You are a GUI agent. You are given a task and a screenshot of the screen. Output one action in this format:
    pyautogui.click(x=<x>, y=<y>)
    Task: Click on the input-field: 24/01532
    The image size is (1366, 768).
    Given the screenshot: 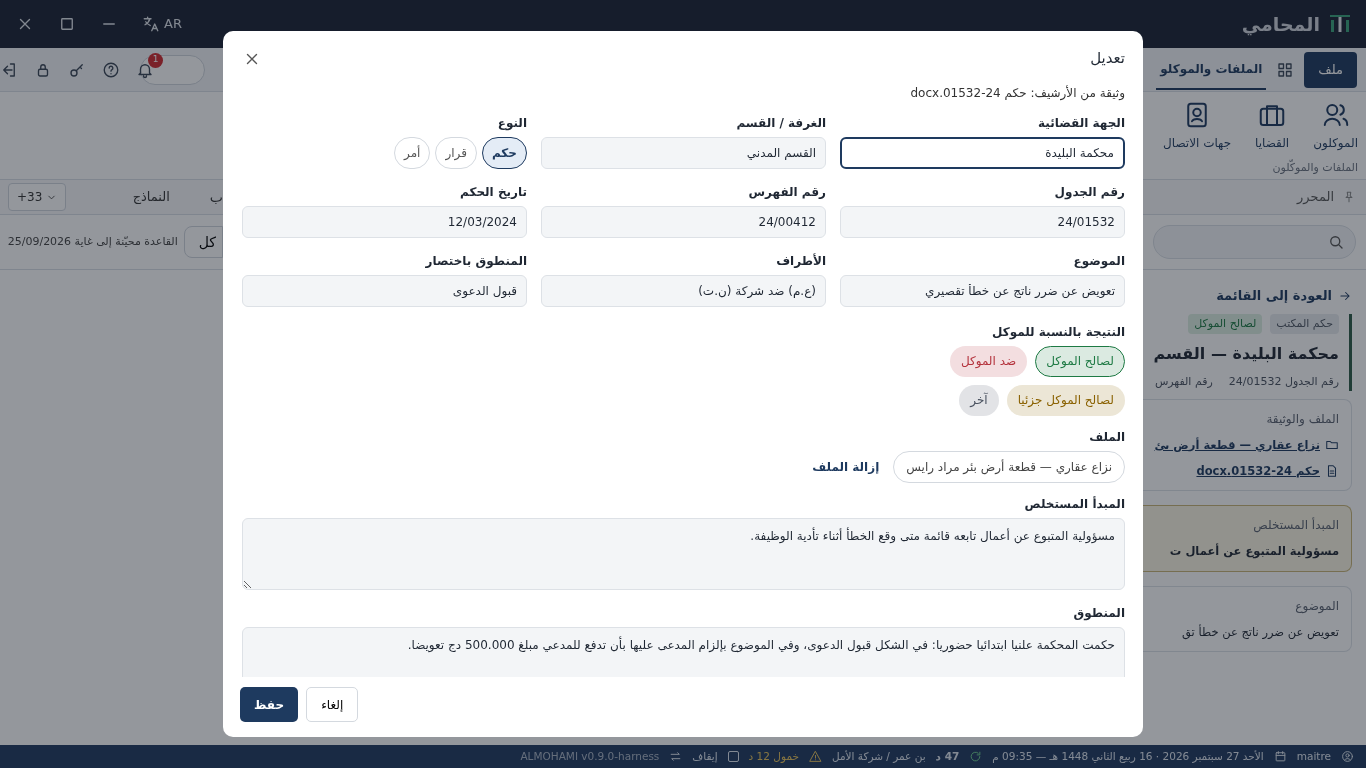 What is the action you would take?
    pyautogui.click(x=982, y=221)
    